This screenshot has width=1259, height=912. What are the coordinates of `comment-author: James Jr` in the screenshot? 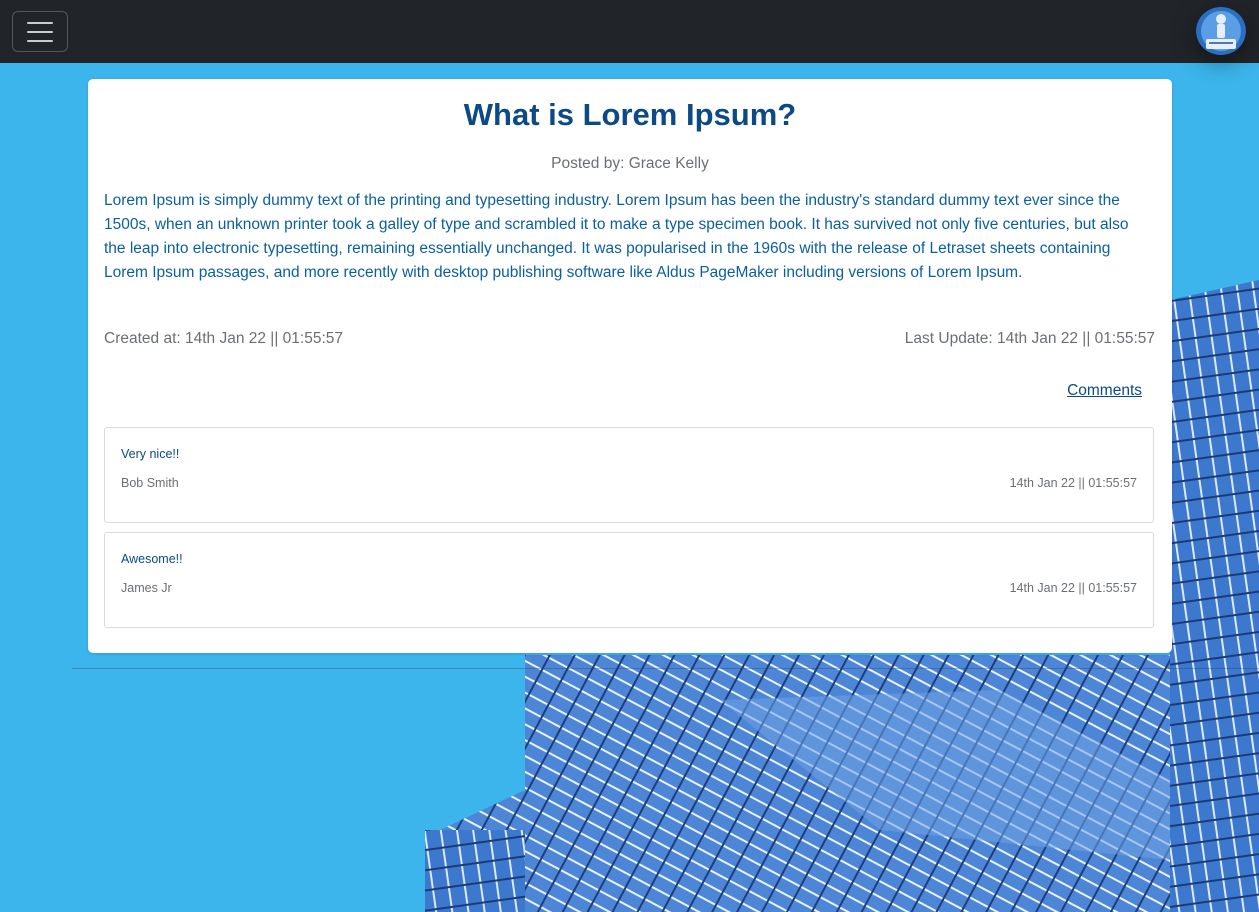 It's located at (146, 588).